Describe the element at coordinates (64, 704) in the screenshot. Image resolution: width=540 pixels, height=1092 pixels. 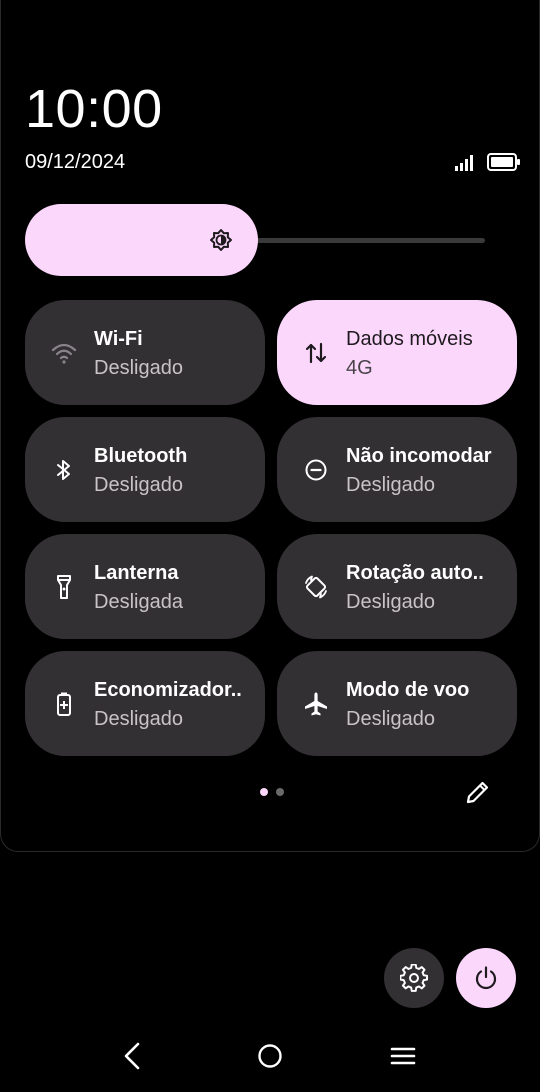
I see `battery-saver-icon` at that location.